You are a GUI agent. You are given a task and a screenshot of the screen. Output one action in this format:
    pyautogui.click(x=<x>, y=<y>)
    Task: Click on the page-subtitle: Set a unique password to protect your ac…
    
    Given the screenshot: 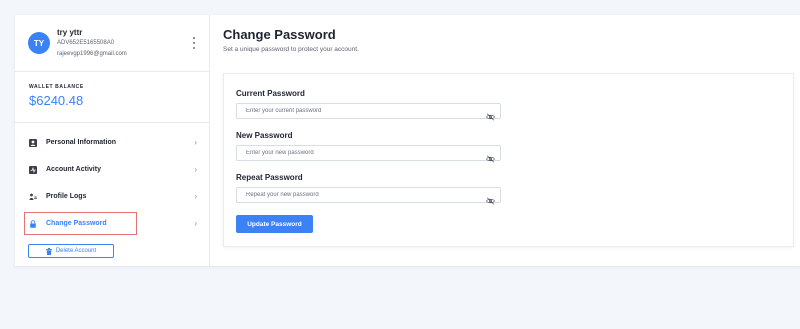 What is the action you would take?
    pyautogui.click(x=291, y=49)
    